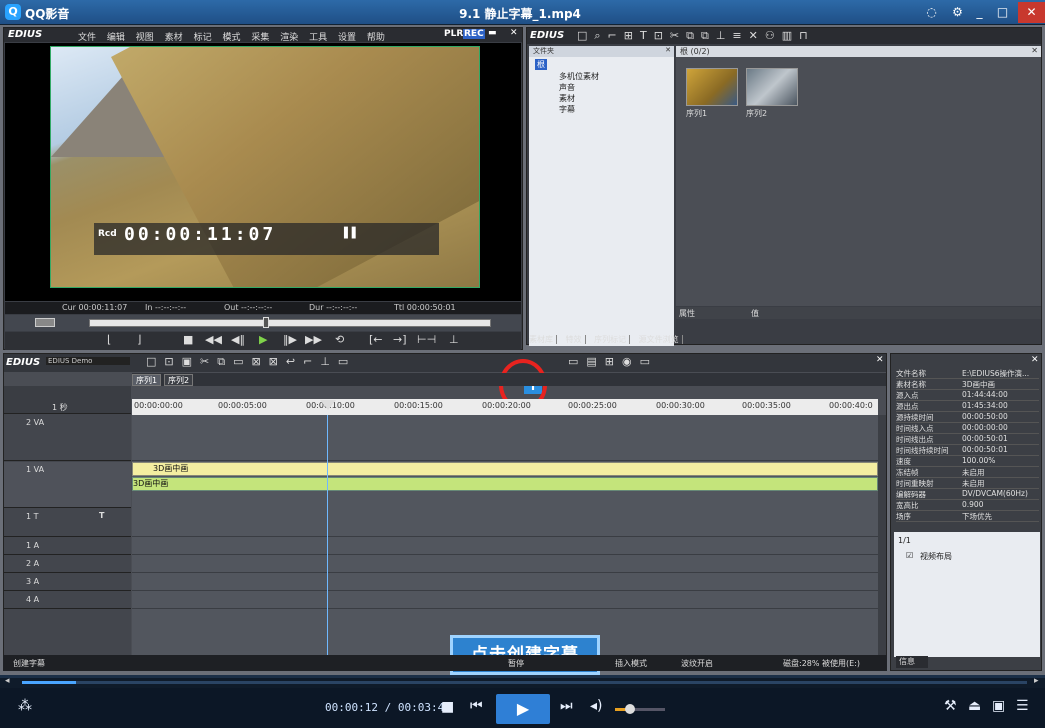  Describe the element at coordinates (260, 38) in the screenshot. I see `menu-capture: 采集` at that location.